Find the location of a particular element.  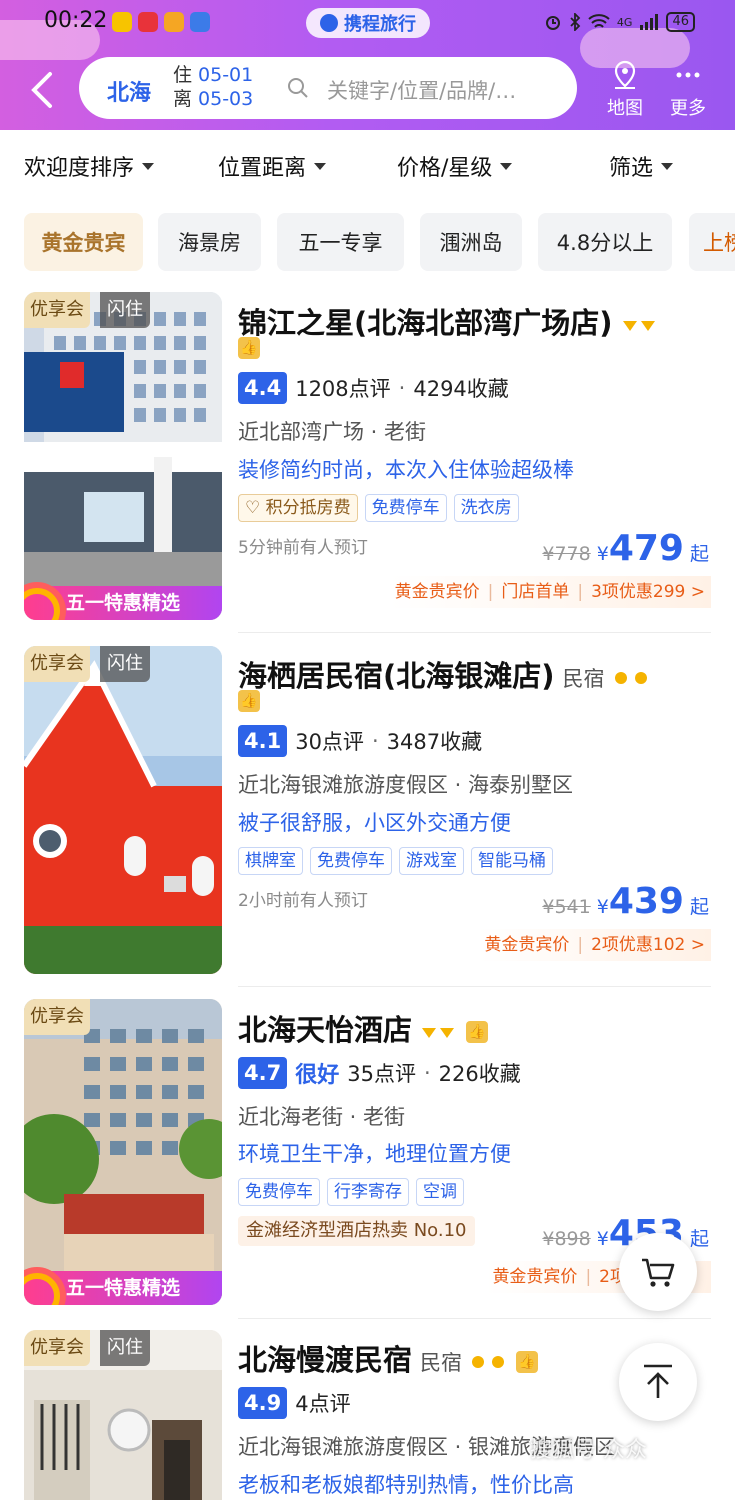

more-dots-icon is located at coordinates (688, 75).